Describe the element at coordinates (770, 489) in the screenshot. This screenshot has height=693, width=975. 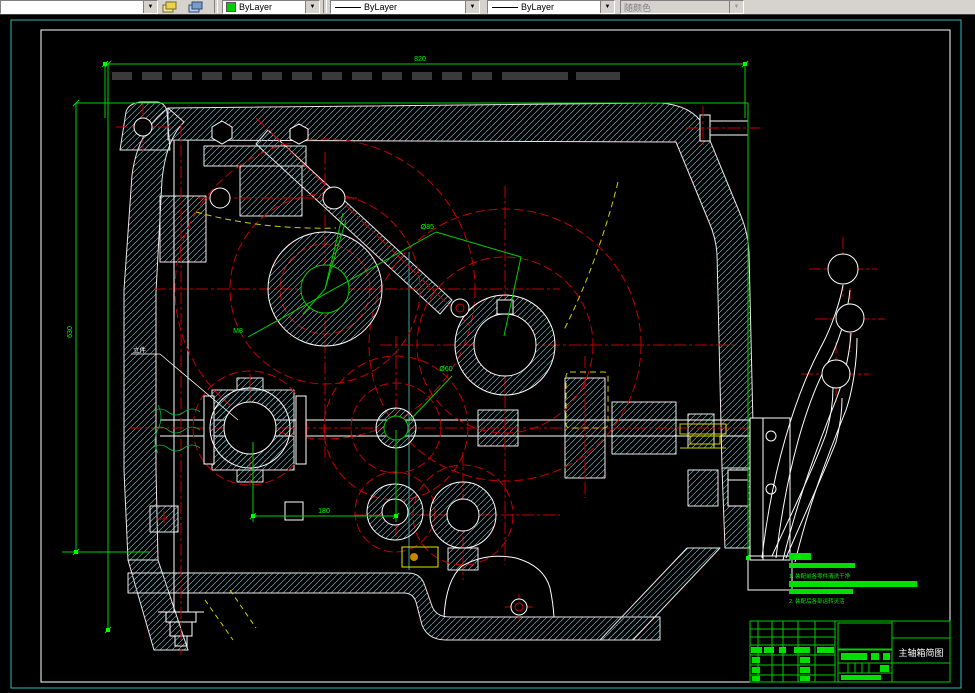
I see `mounting-plate` at that location.